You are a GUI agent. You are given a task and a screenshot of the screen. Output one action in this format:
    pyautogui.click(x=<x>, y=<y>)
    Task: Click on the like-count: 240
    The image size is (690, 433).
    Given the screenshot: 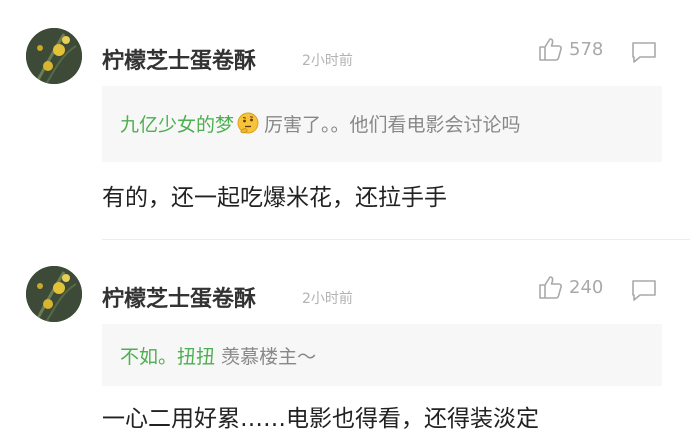 What is the action you would take?
    pyautogui.click(x=586, y=287)
    